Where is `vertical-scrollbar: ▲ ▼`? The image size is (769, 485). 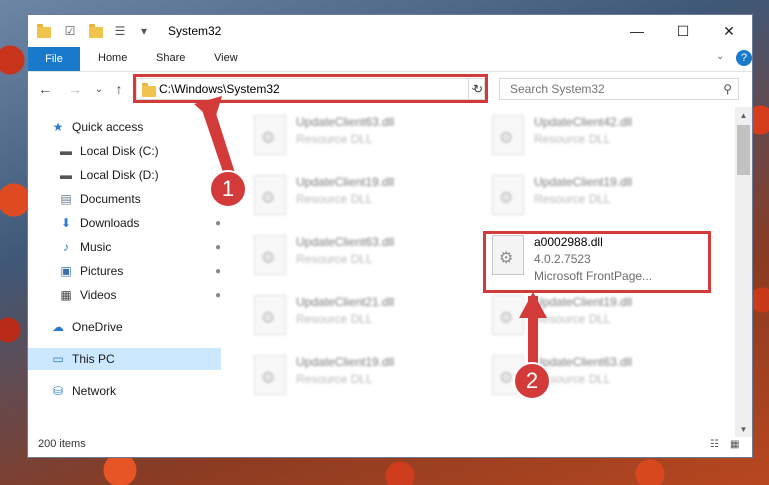 vertical-scrollbar: ▲ ▼ is located at coordinates (743, 272).